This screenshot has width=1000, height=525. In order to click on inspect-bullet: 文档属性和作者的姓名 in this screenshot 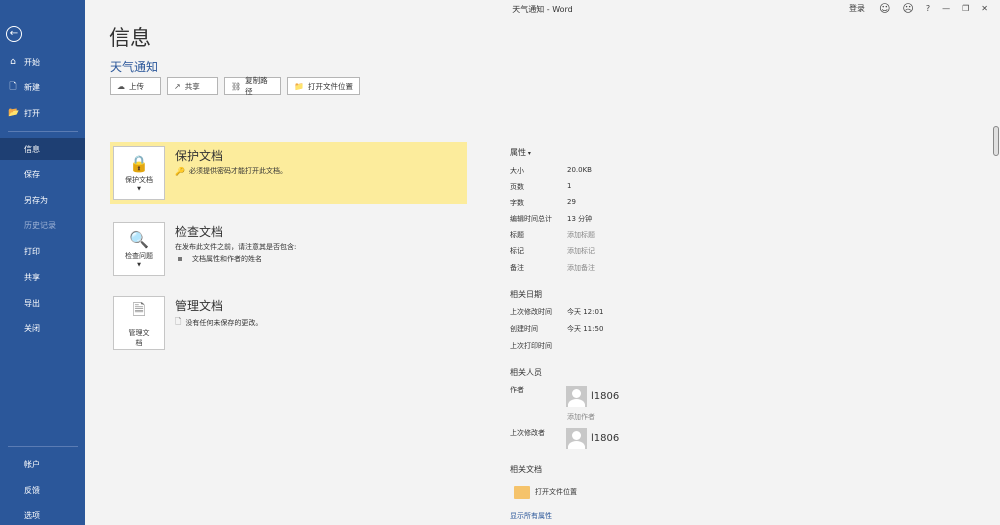, I will do `click(220, 259)`.